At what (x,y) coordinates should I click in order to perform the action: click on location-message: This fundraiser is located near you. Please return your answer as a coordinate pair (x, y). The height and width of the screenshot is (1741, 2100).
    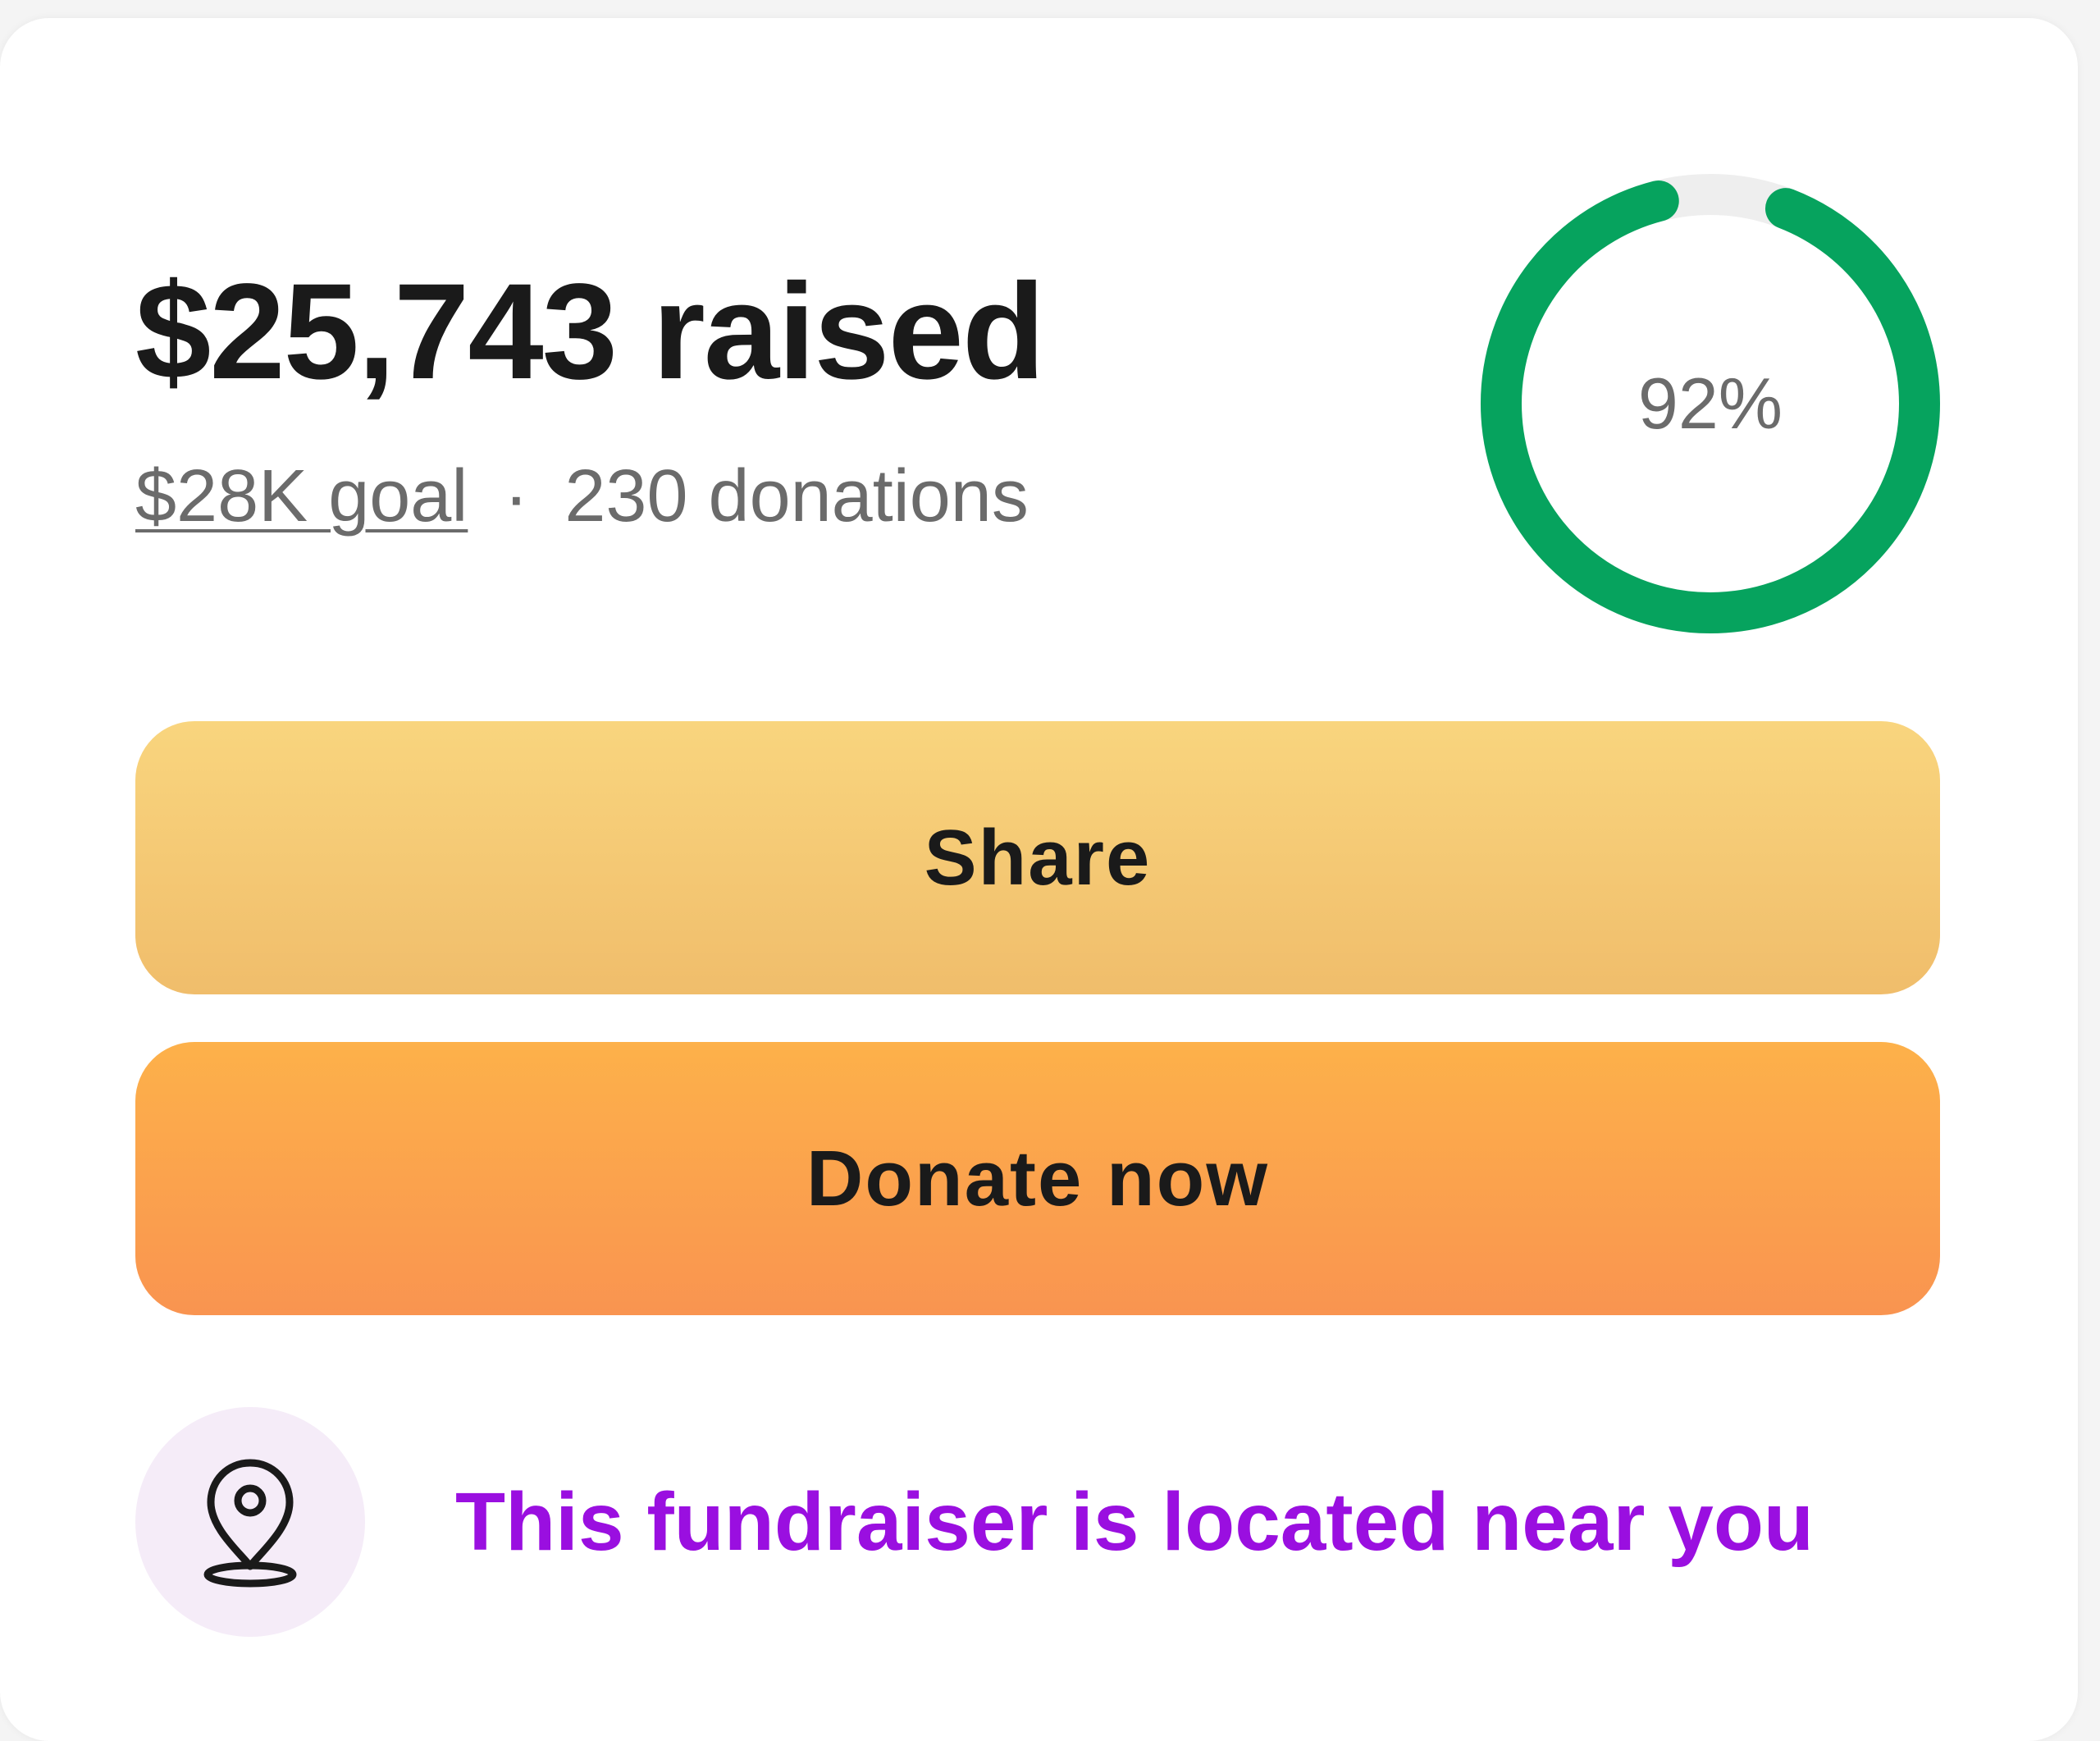
    Looking at the image, I should click on (1134, 1523).